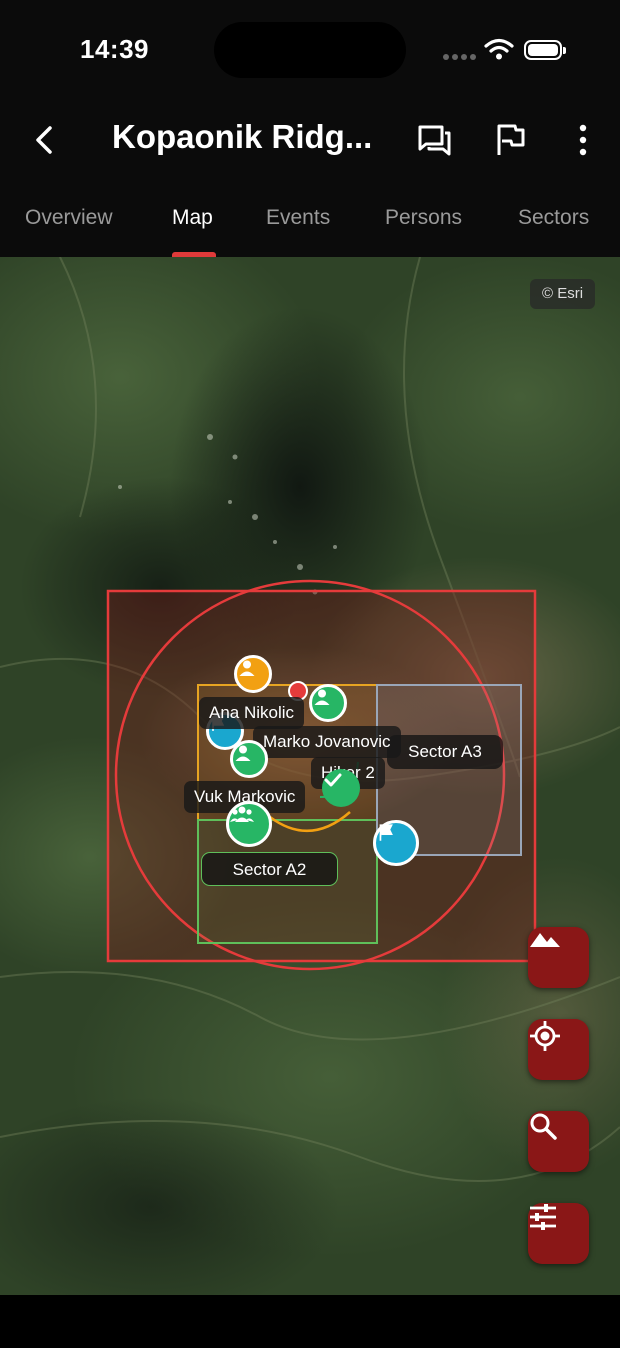  I want to click on terrain-icon, so click(545, 940).